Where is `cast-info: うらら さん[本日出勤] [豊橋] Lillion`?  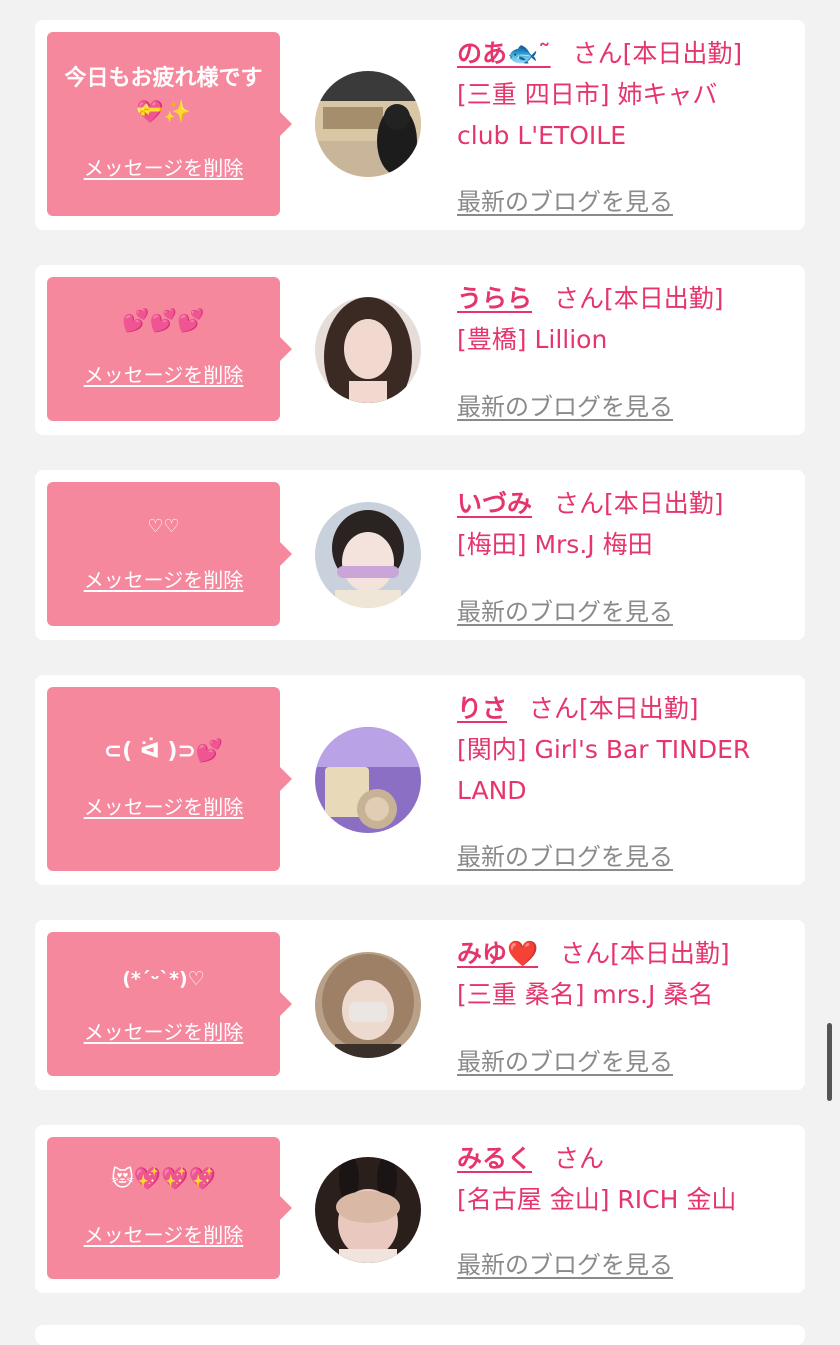 cast-info: うらら さん[本日出勤] [豊橋] Lillion is located at coordinates (621, 319).